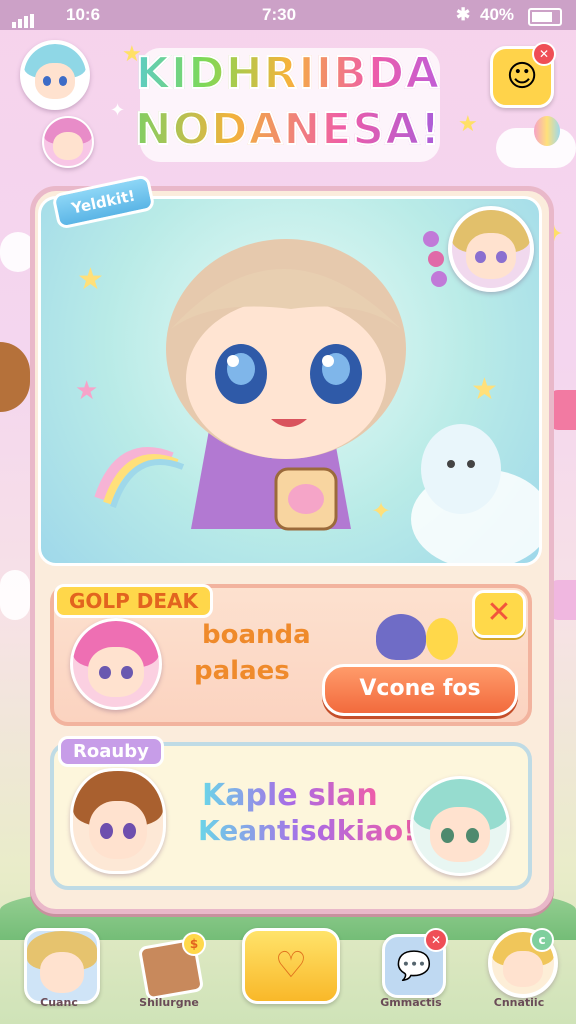 The image size is (576, 1024). What do you see at coordinates (401, 637) in the screenshot?
I see `monster-icon` at bounding box center [401, 637].